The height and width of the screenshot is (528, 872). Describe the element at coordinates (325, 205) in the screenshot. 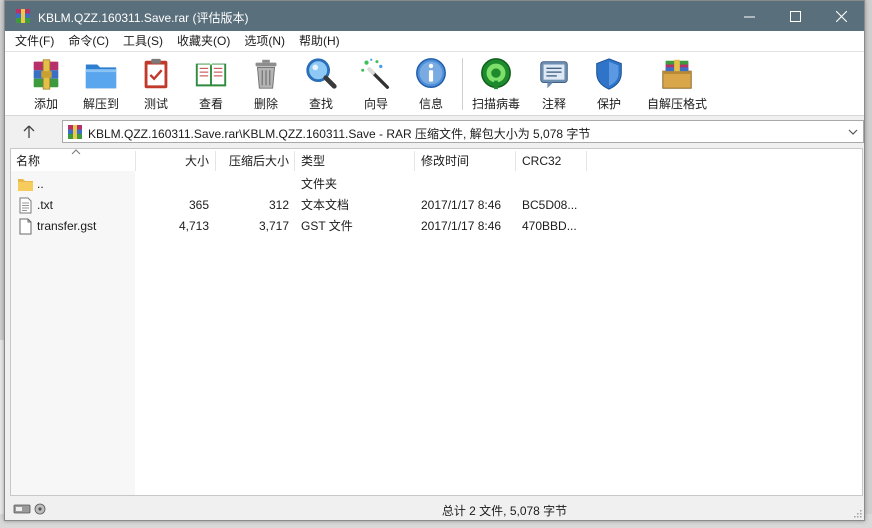

I see `file-type: 文本文档` at that location.